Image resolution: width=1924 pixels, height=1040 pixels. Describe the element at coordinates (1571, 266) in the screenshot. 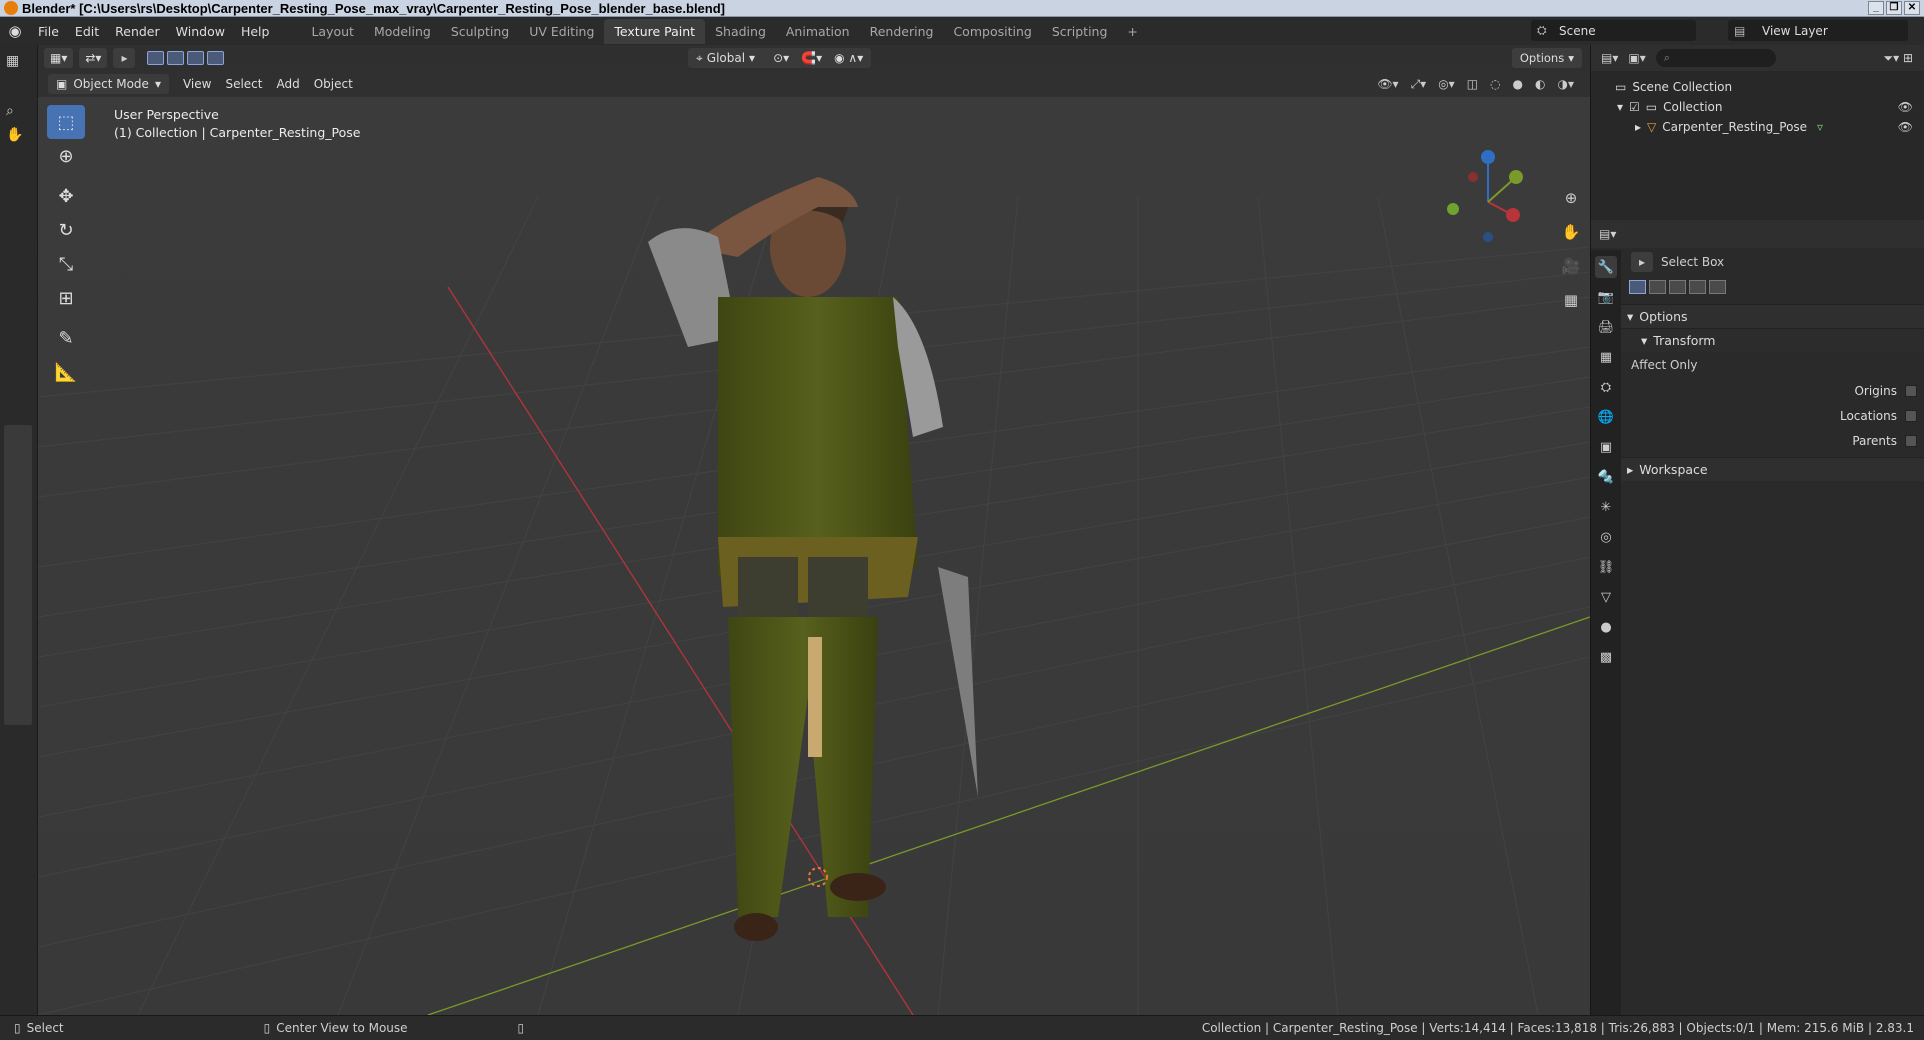

I see `camera-icon: 🎥` at that location.